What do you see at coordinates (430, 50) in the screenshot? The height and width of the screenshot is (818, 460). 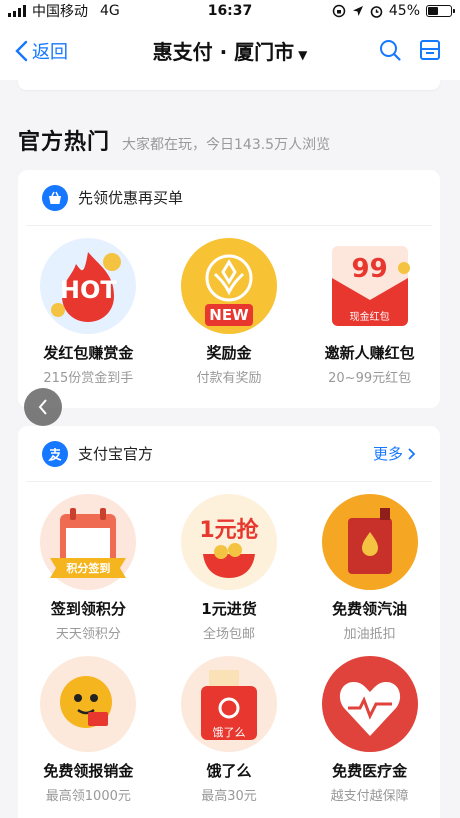 I see `bill-icon` at bounding box center [430, 50].